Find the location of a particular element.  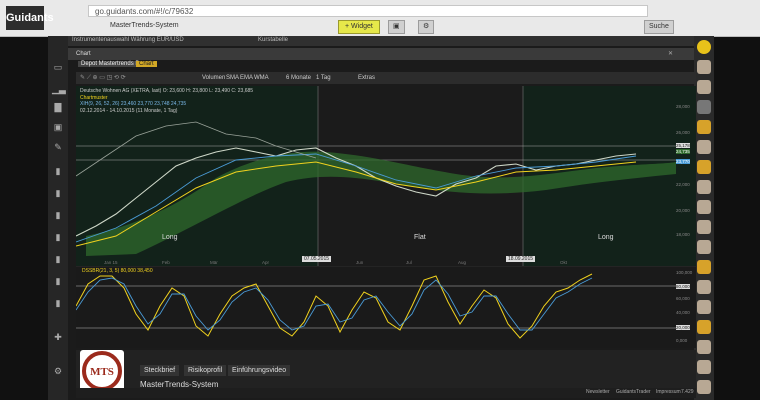

tab-einfuehrungsvideo: Einführungsvideo is located at coordinates (259, 370).